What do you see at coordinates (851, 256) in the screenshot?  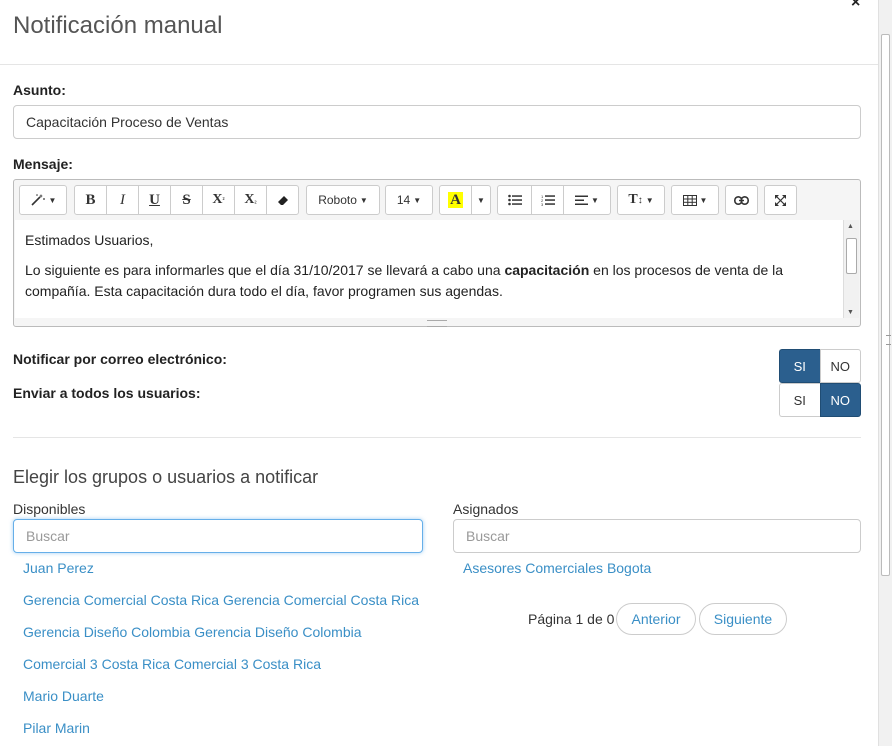 I see `editor-scroll-thumb` at bounding box center [851, 256].